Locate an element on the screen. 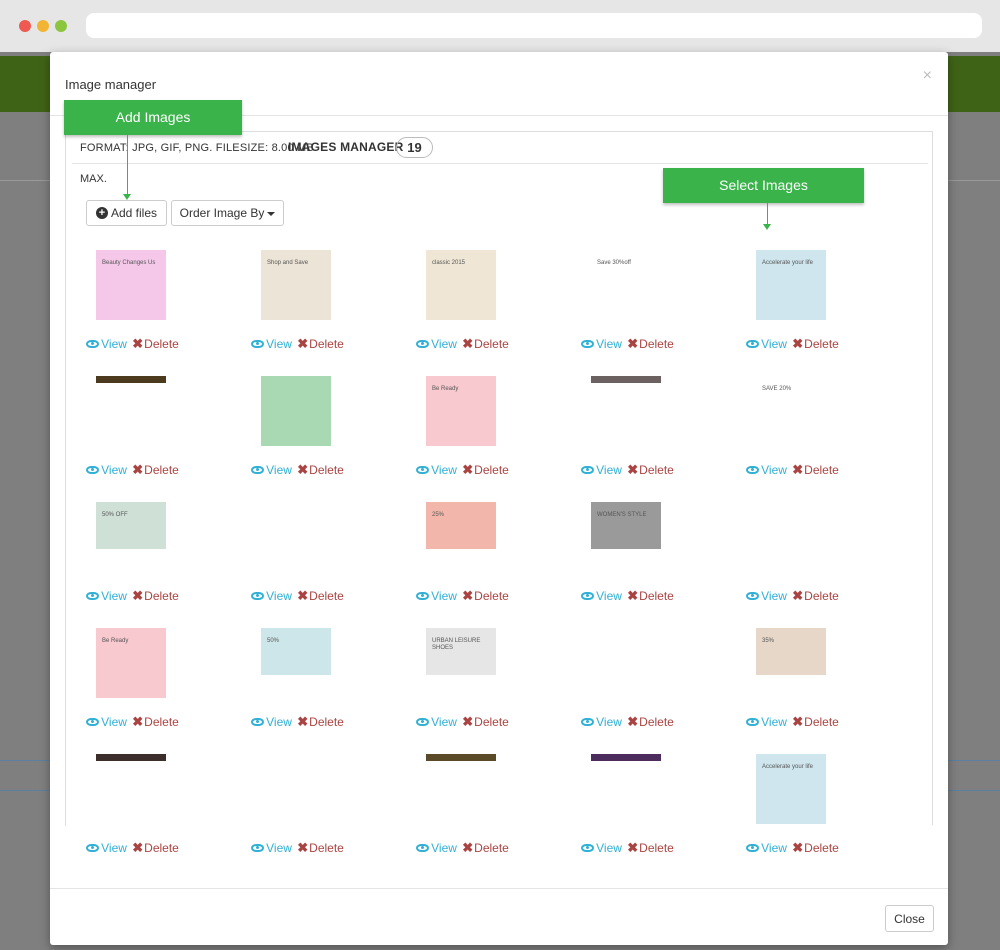 The image size is (1000, 950). image-thumbnail: 25% is located at coordinates (461, 525).